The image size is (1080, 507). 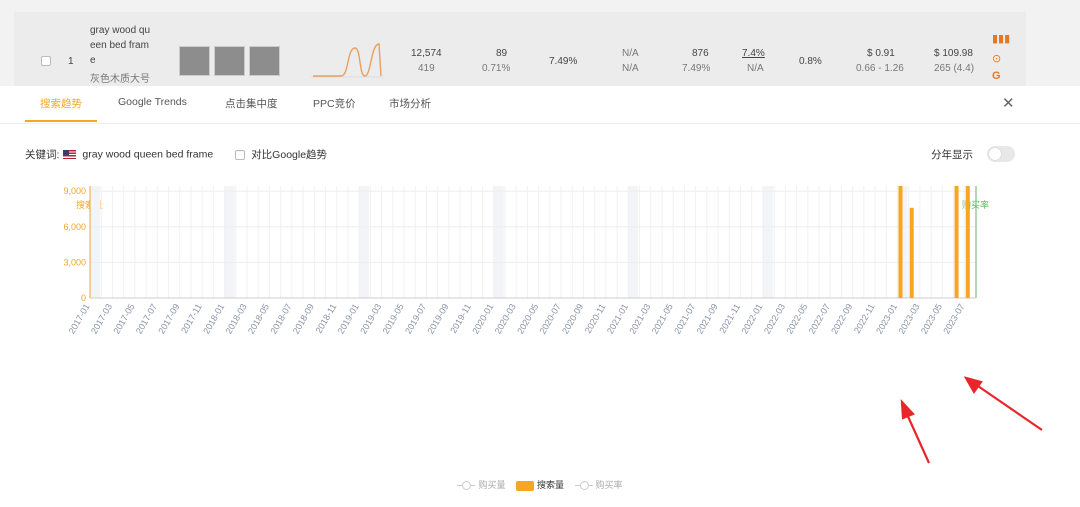 I want to click on arrow-1-head, so click(x=907, y=409).